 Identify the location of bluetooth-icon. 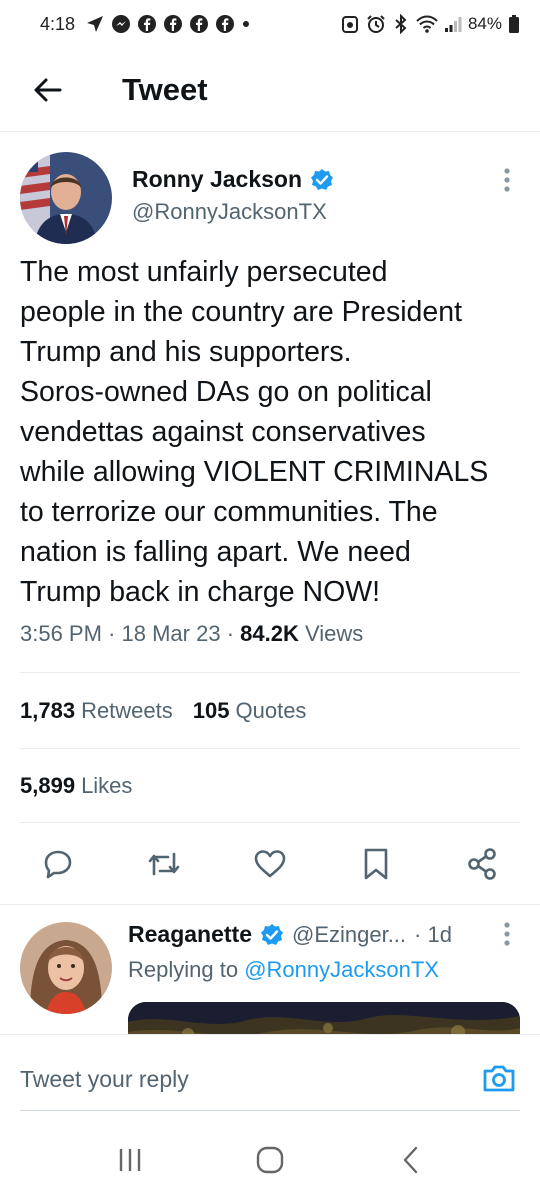
(401, 24).